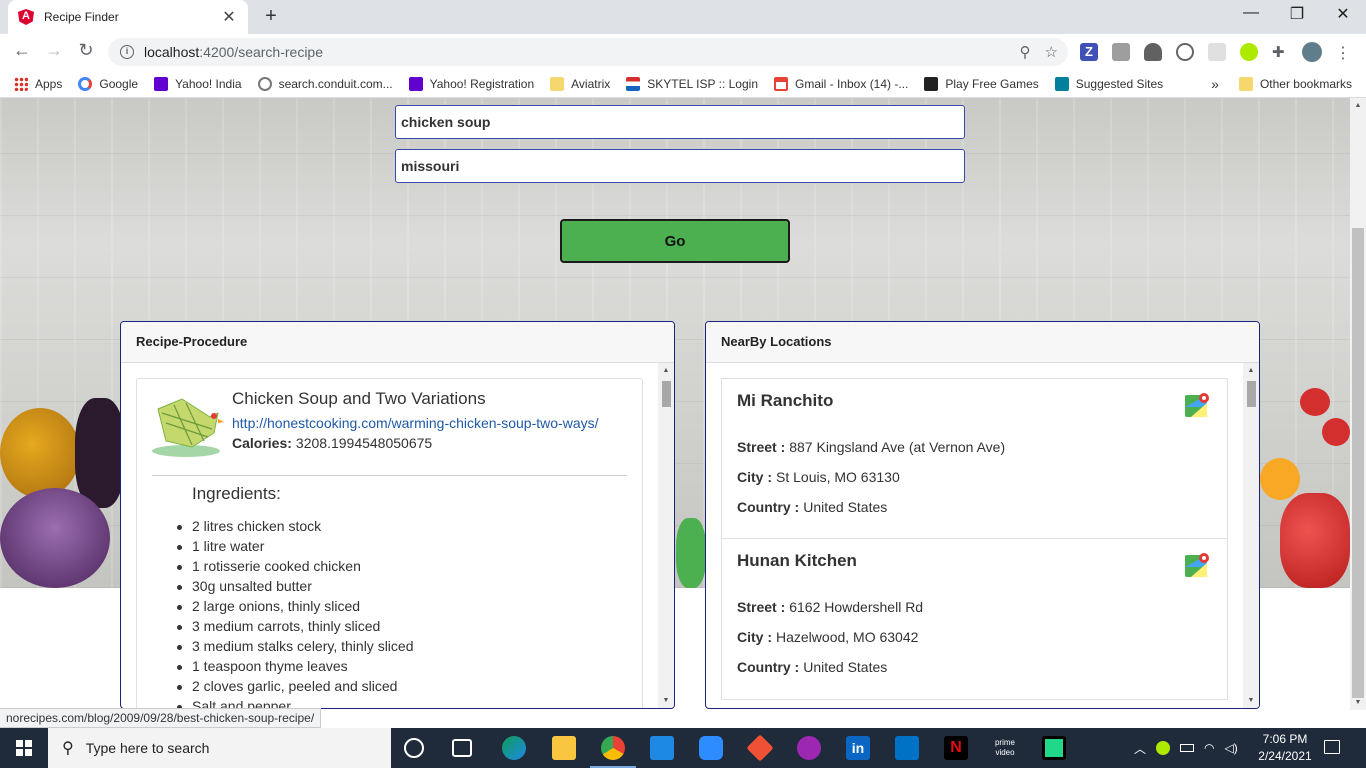 The height and width of the screenshot is (768, 1366). I want to click on tray-app-icon, so click(1163, 748).